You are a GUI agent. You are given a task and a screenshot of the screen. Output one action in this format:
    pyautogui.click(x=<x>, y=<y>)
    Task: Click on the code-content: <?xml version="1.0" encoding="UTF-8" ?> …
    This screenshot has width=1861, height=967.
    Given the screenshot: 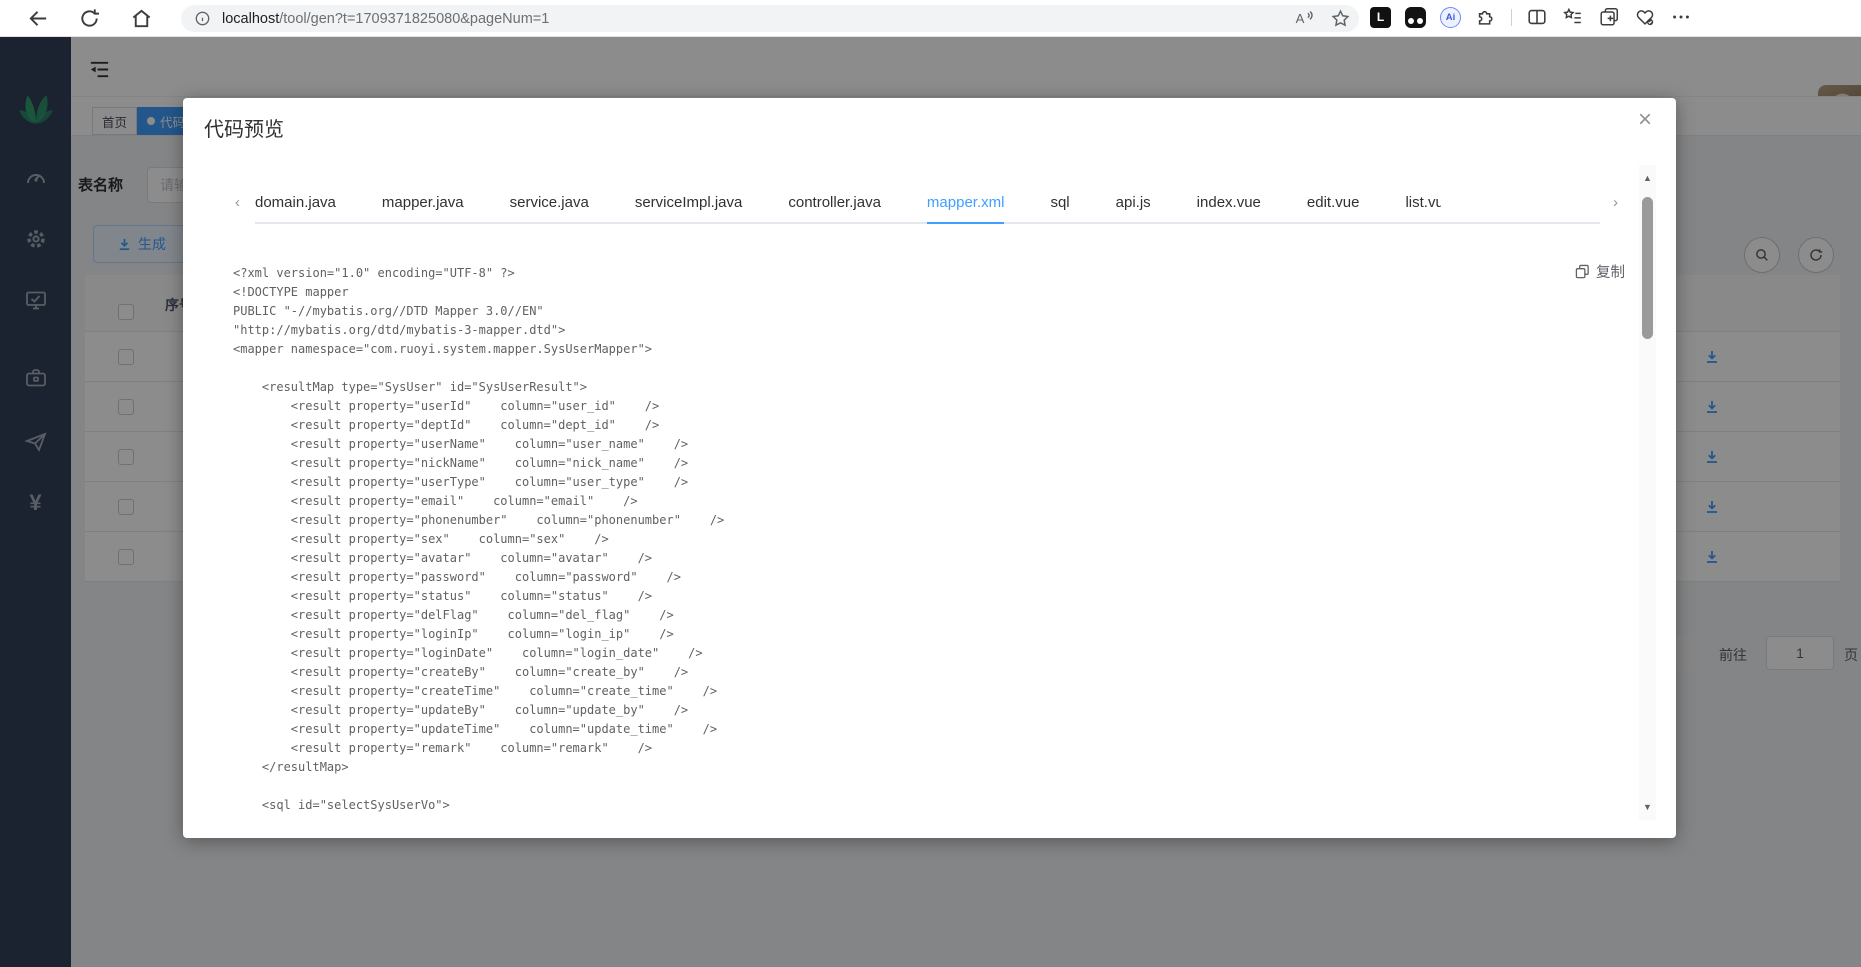 What is the action you would take?
    pyautogui.click(x=479, y=539)
    